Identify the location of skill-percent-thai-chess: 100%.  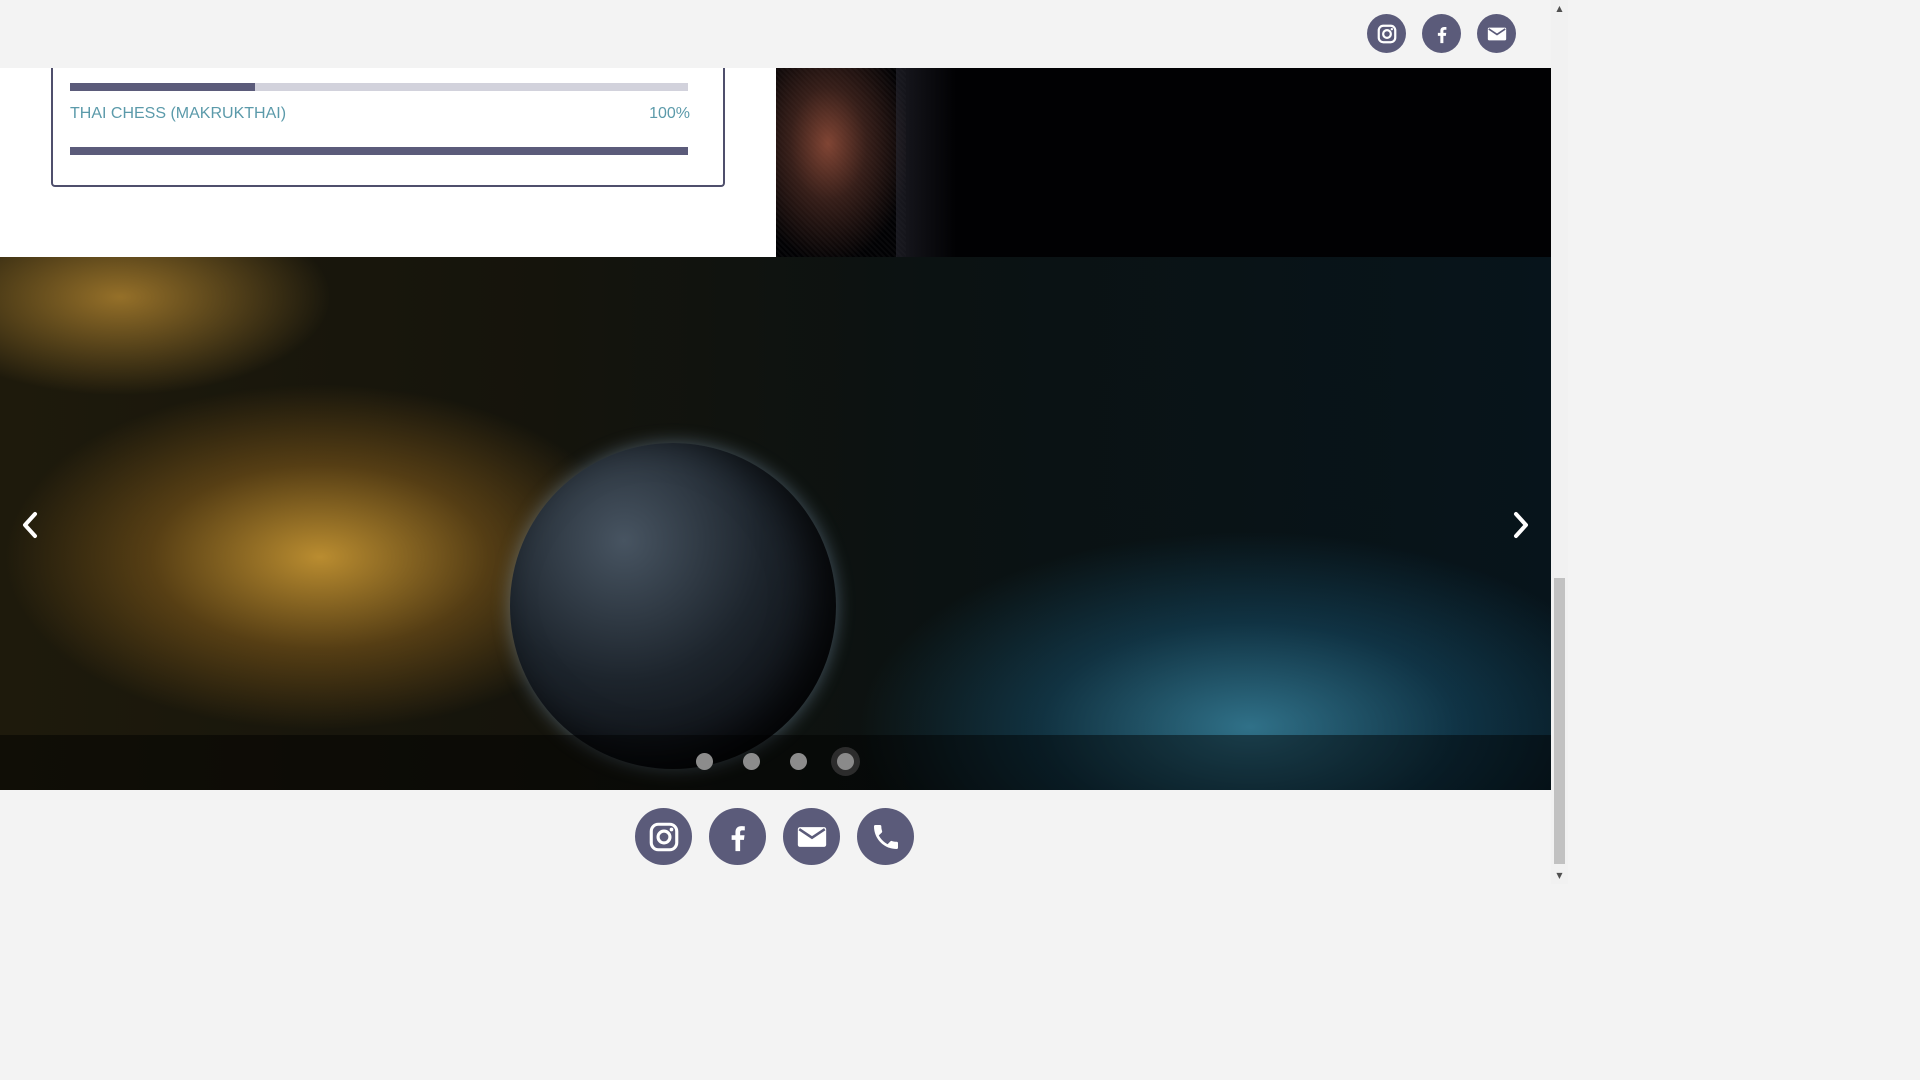
(669, 113).